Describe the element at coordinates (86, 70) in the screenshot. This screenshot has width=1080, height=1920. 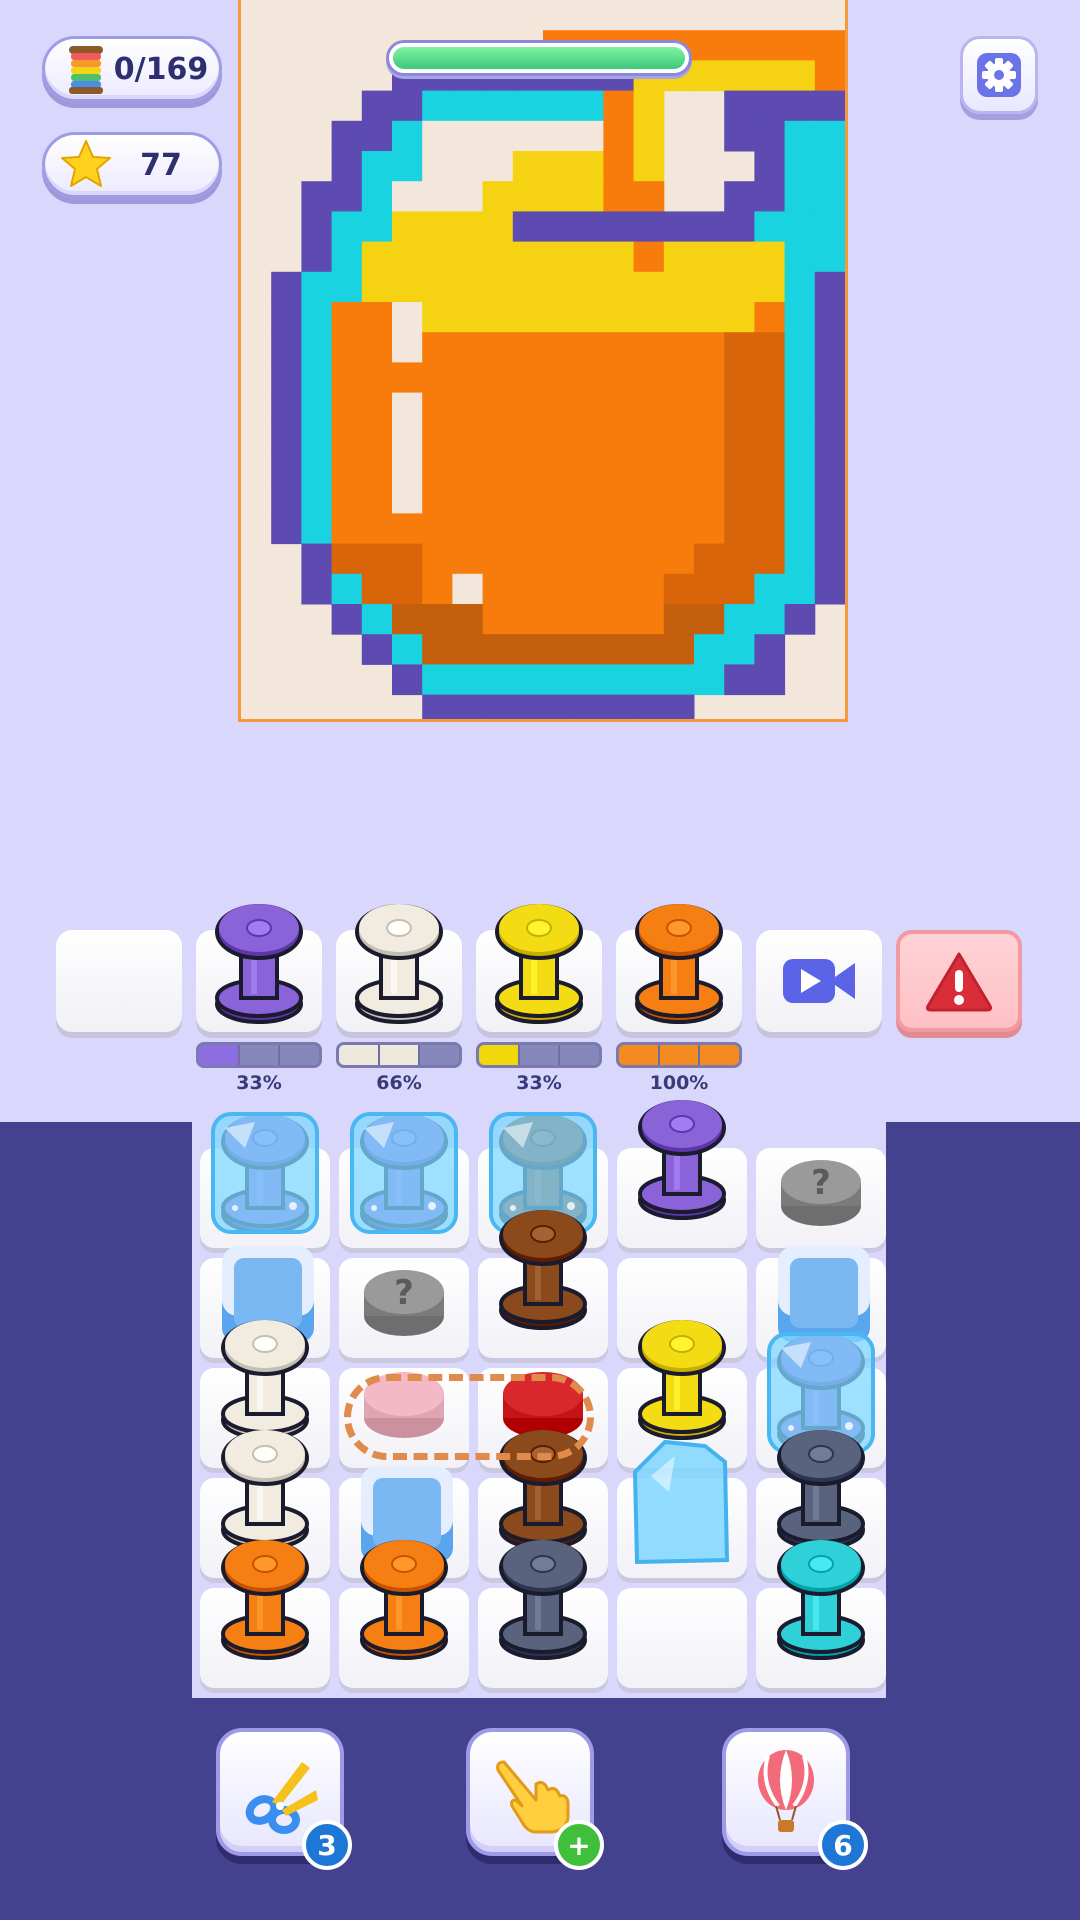
I see `thread-spool-stack-icon` at that location.